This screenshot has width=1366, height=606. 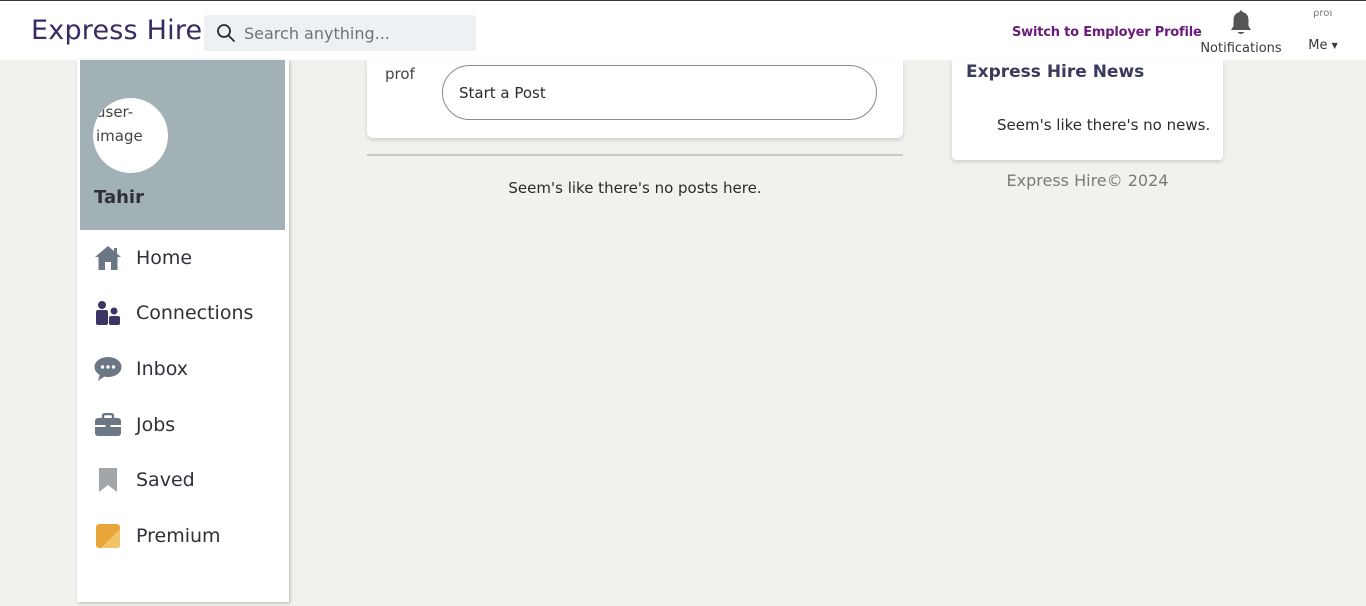 I want to click on news-title: Express Hire News, so click(x=1055, y=72).